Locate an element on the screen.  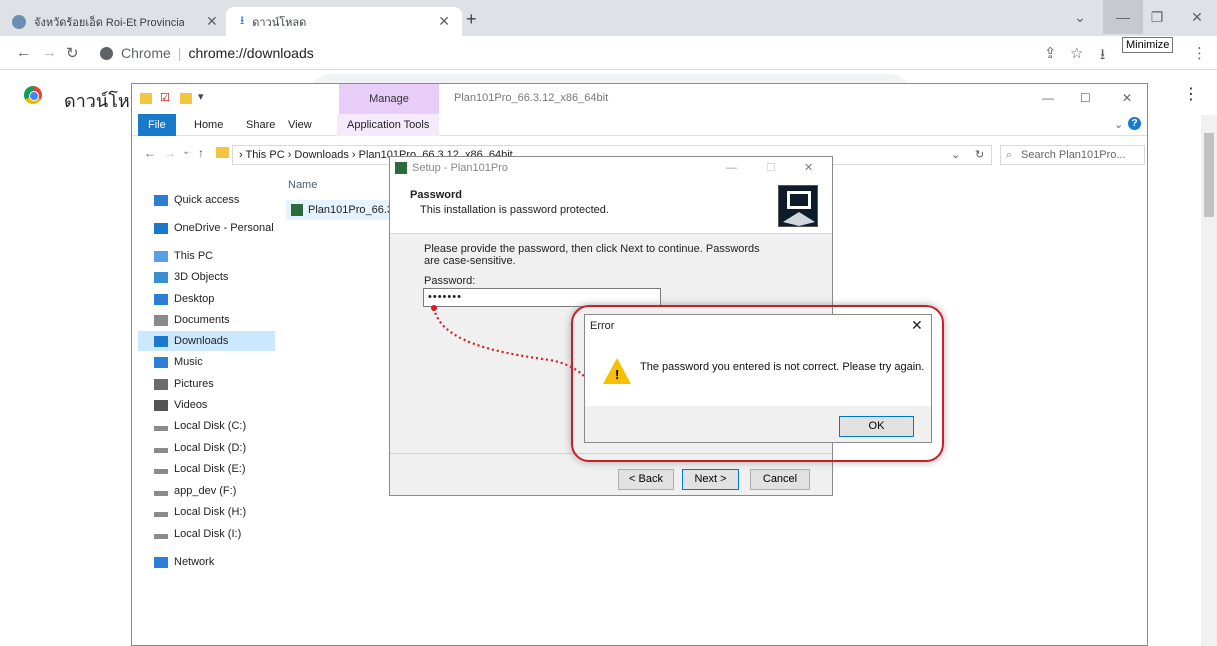
up-icon: ↑ is located at coordinates (201, 153).